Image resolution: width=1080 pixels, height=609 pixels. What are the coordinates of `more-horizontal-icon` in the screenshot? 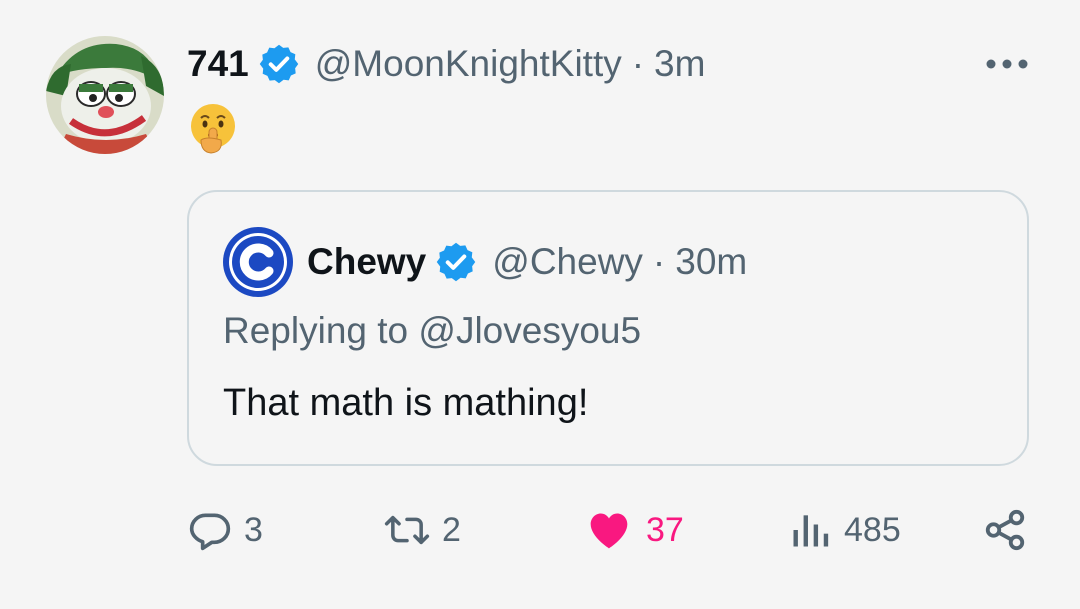 It's located at (1007, 64).